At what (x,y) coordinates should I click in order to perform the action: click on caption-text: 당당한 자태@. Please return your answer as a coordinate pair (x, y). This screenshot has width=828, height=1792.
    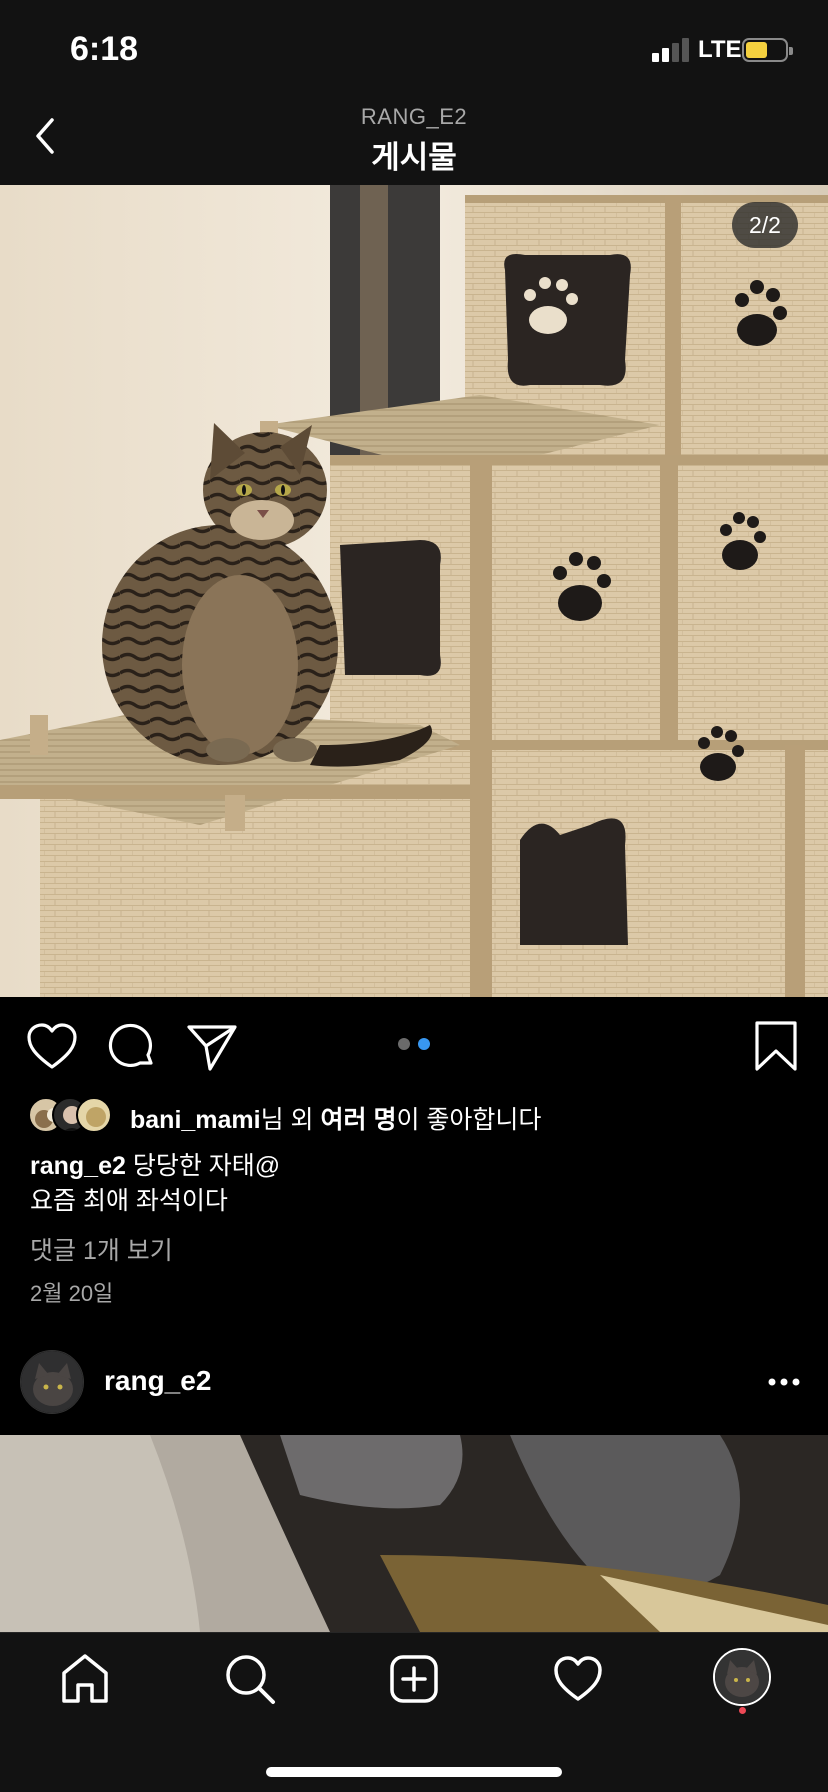
    Looking at the image, I should click on (203, 1166).